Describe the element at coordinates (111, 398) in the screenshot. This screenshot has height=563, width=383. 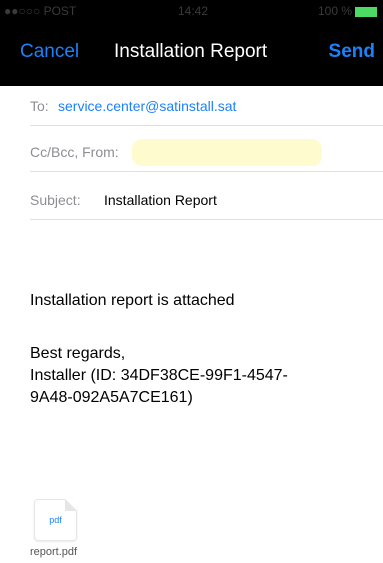
I see `message-installer-id-continued: 9A48-092A5A7CE161)` at that location.